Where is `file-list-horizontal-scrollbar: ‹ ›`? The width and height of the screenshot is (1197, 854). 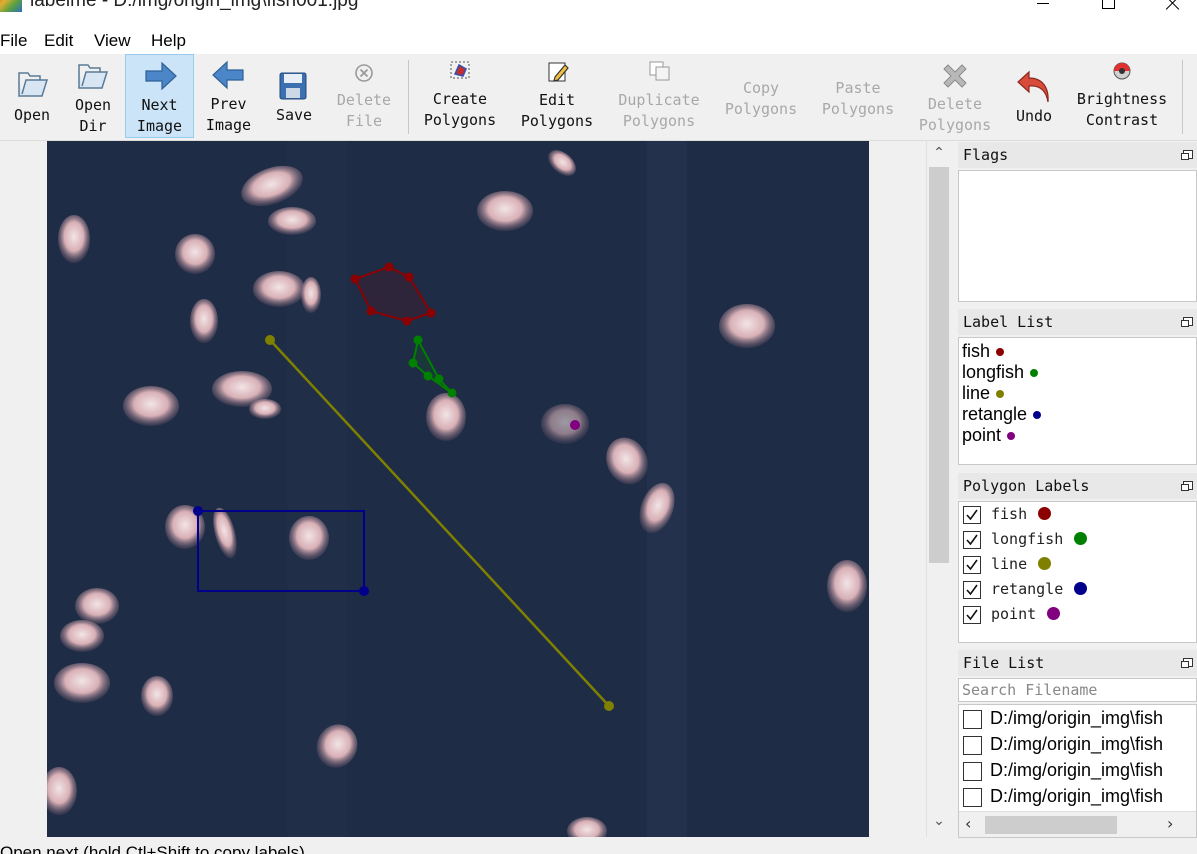
file-list-horizontal-scrollbar: ‹ › is located at coordinates (1077, 824).